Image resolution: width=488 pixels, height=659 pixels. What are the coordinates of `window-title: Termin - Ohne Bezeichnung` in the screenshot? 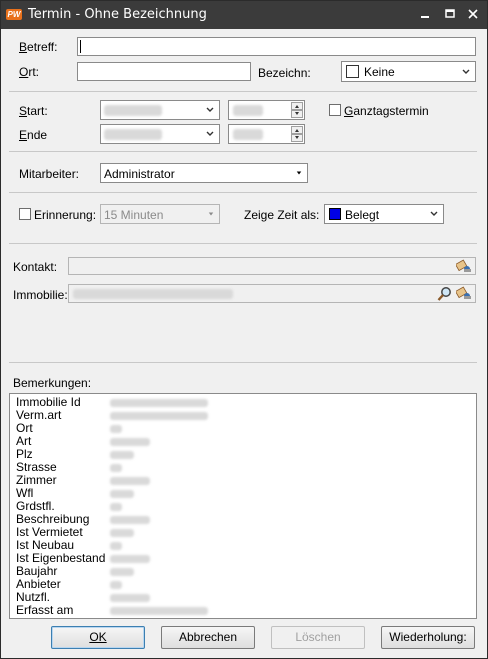 It's located at (117, 14).